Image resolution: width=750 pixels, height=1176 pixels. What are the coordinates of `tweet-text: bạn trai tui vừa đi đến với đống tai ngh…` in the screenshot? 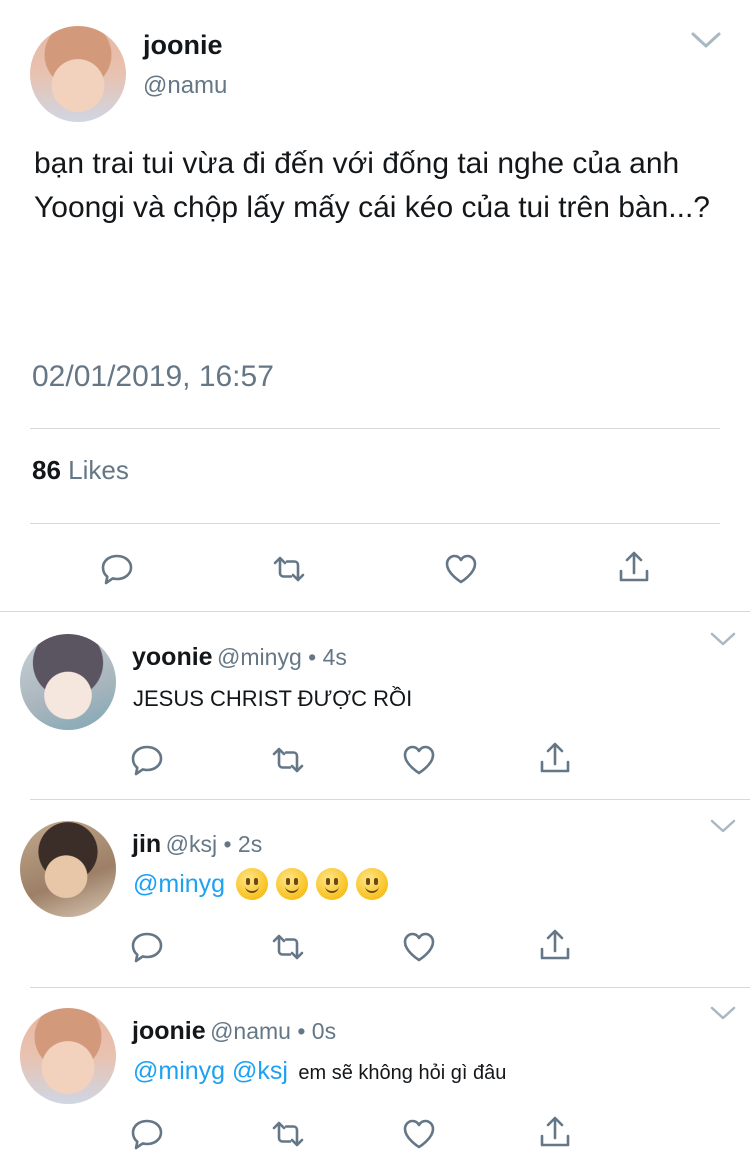 It's located at (372, 185).